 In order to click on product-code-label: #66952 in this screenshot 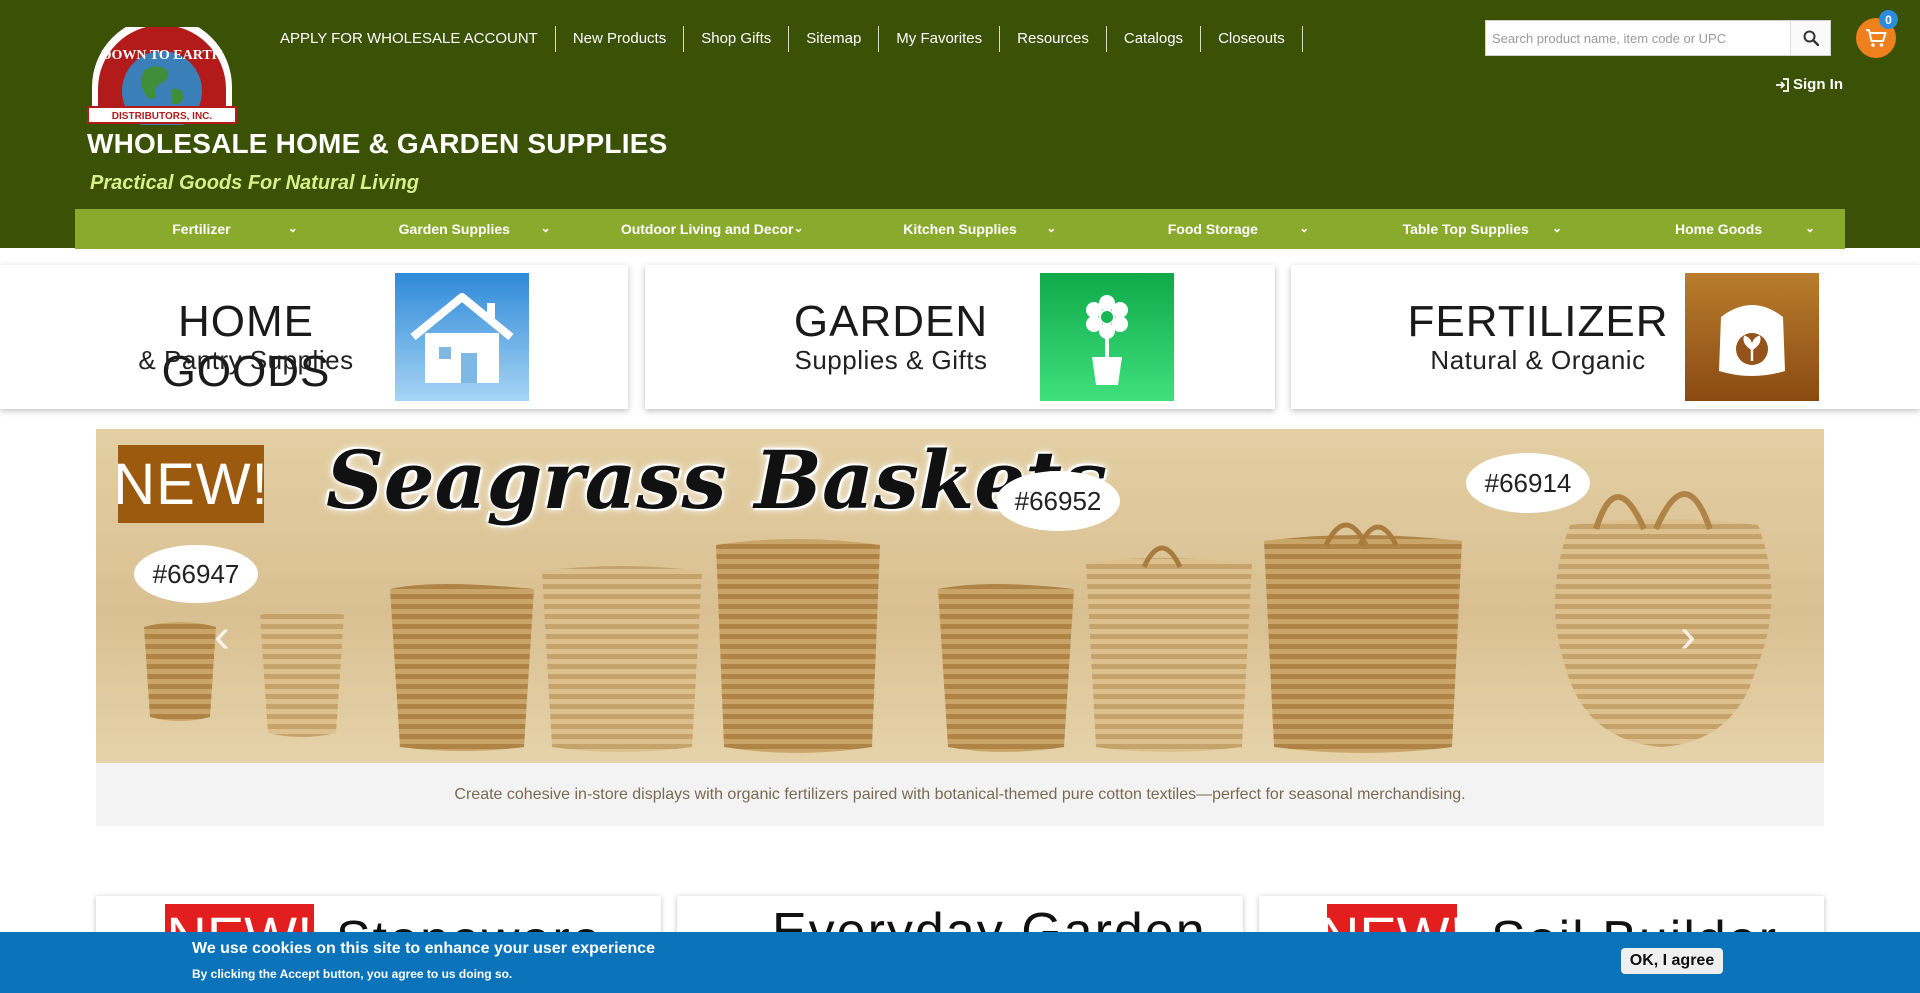, I will do `click(1058, 501)`.